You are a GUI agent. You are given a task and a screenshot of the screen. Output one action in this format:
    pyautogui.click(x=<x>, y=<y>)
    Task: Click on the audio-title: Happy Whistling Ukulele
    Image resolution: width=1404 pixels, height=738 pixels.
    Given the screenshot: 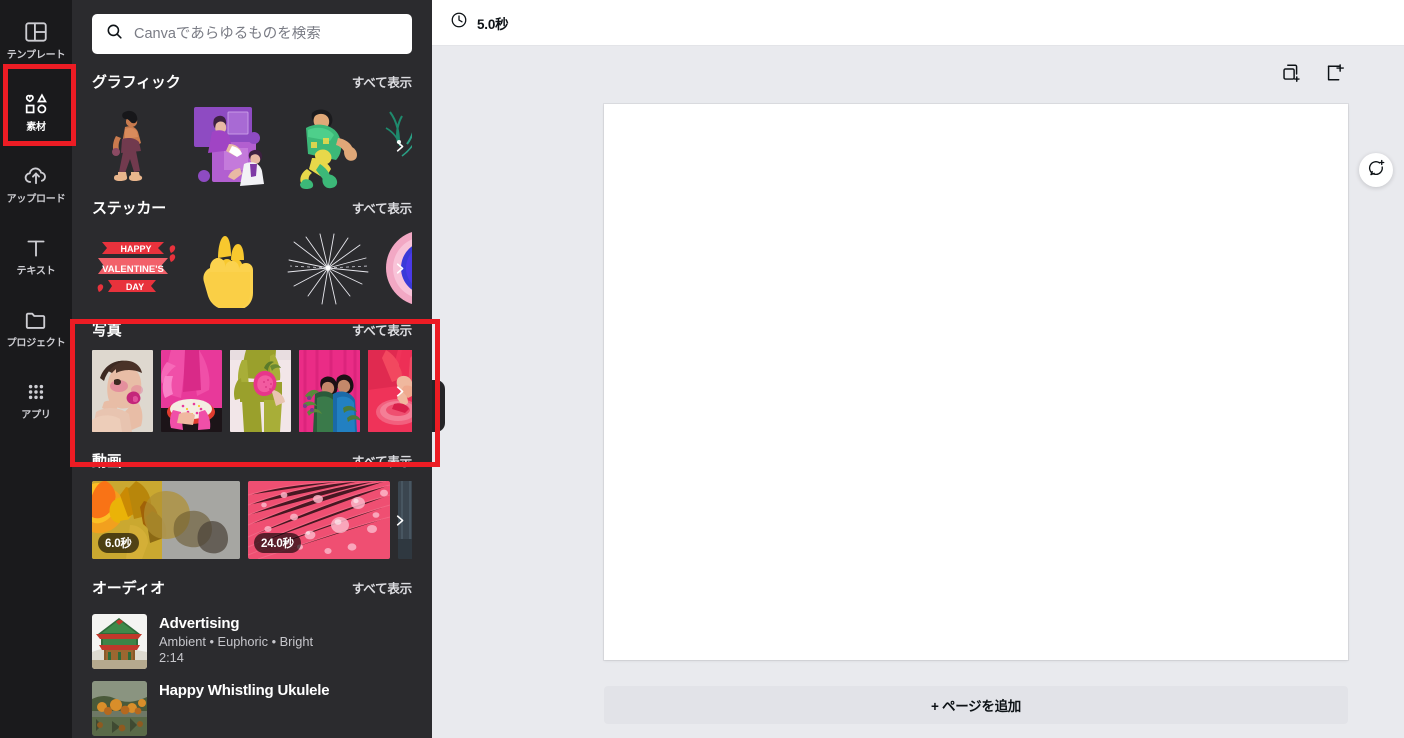 What is the action you would take?
    pyautogui.click(x=244, y=690)
    